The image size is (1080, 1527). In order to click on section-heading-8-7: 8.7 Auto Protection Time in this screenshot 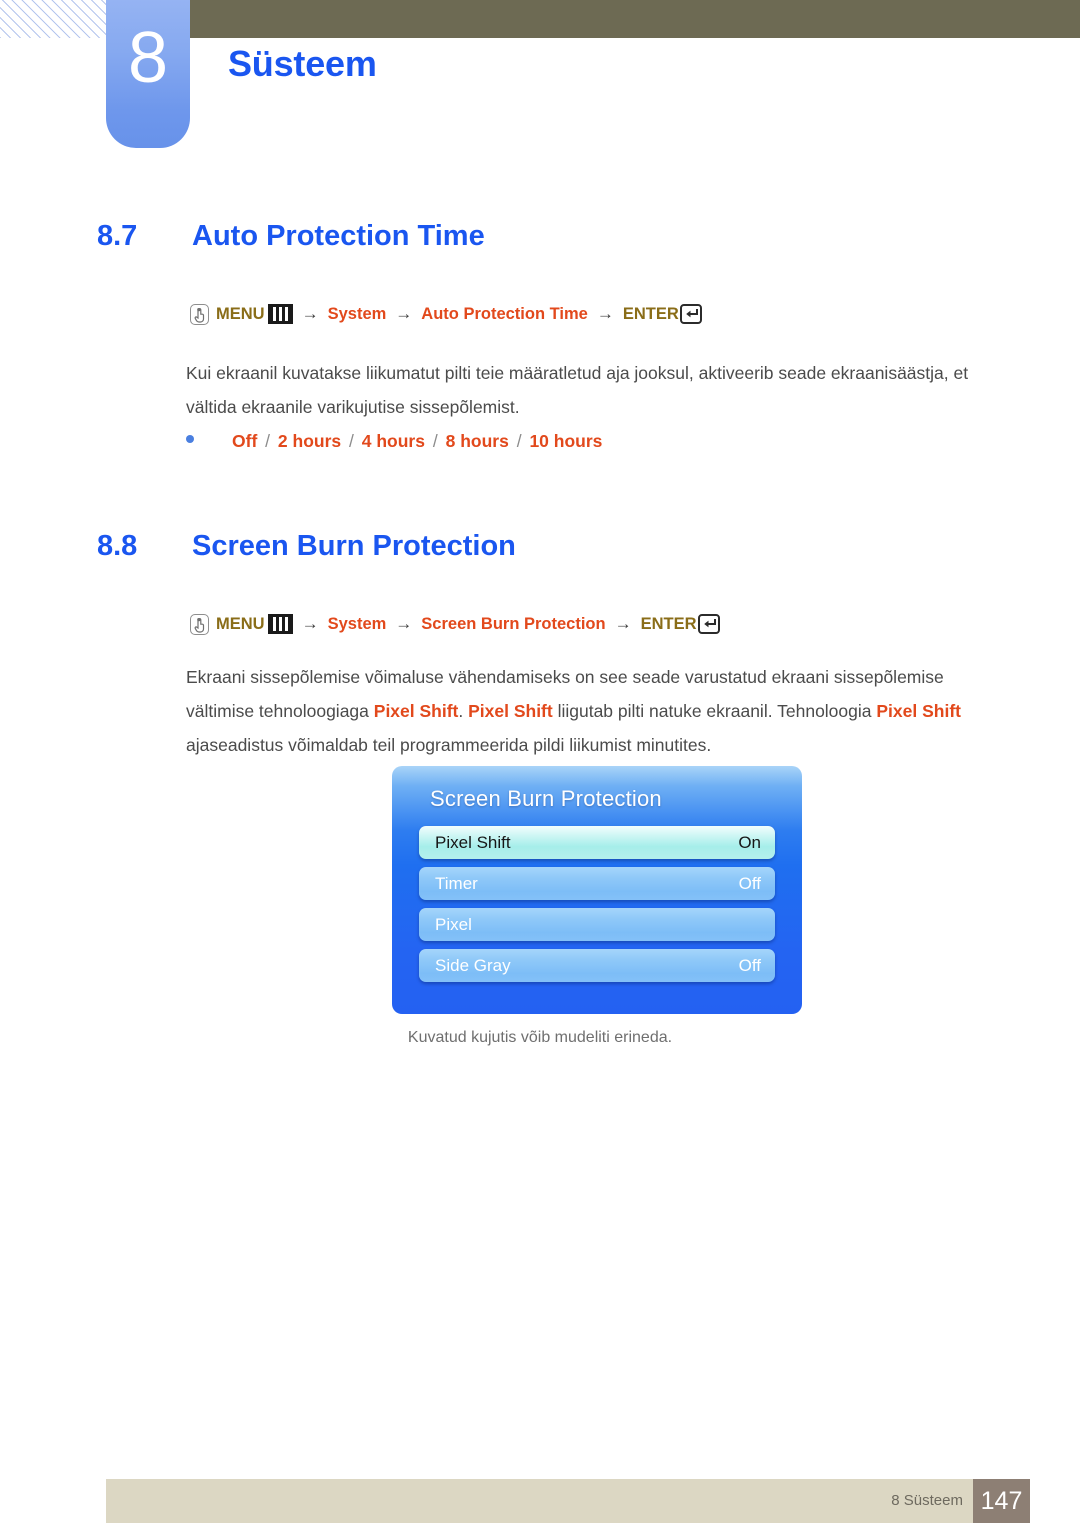, I will do `click(552, 236)`.